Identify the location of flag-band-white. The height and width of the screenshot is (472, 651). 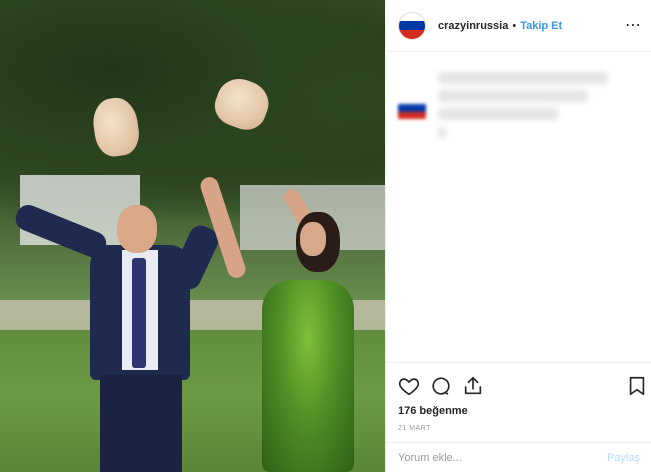
(412, 17).